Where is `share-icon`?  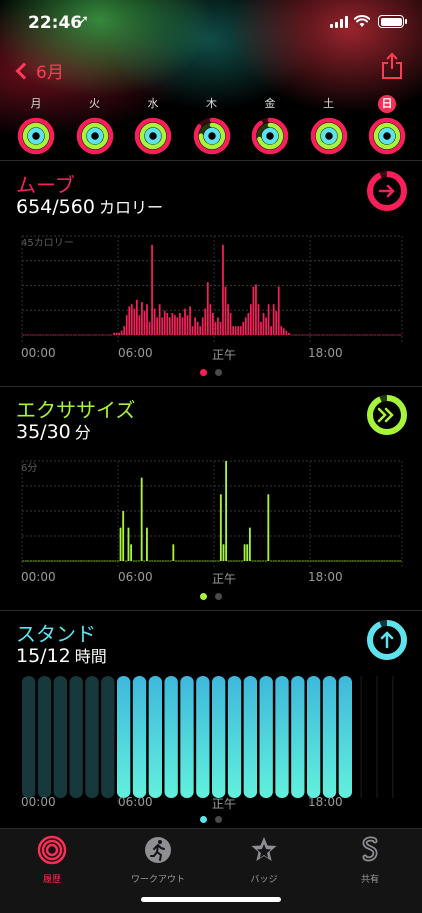
share-icon is located at coordinates (392, 66).